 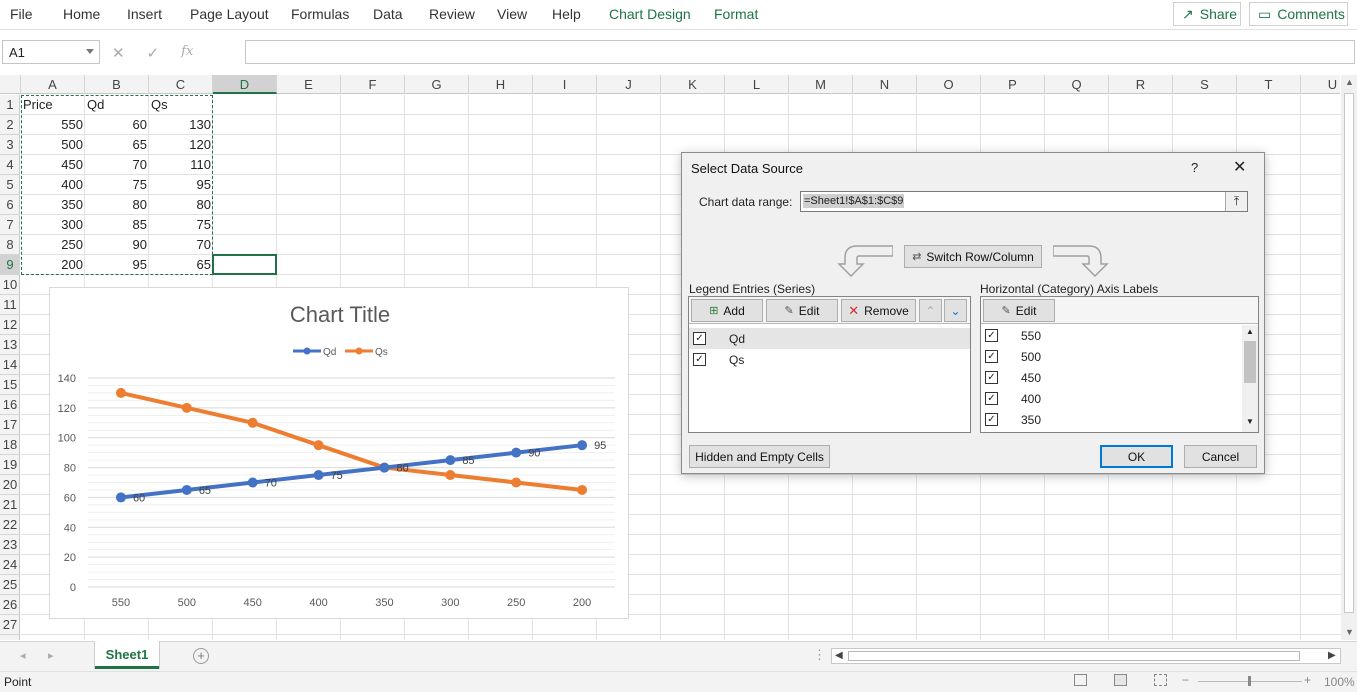 I want to click on horizontal-scrollbar: ◀ ▶, so click(x=1086, y=656).